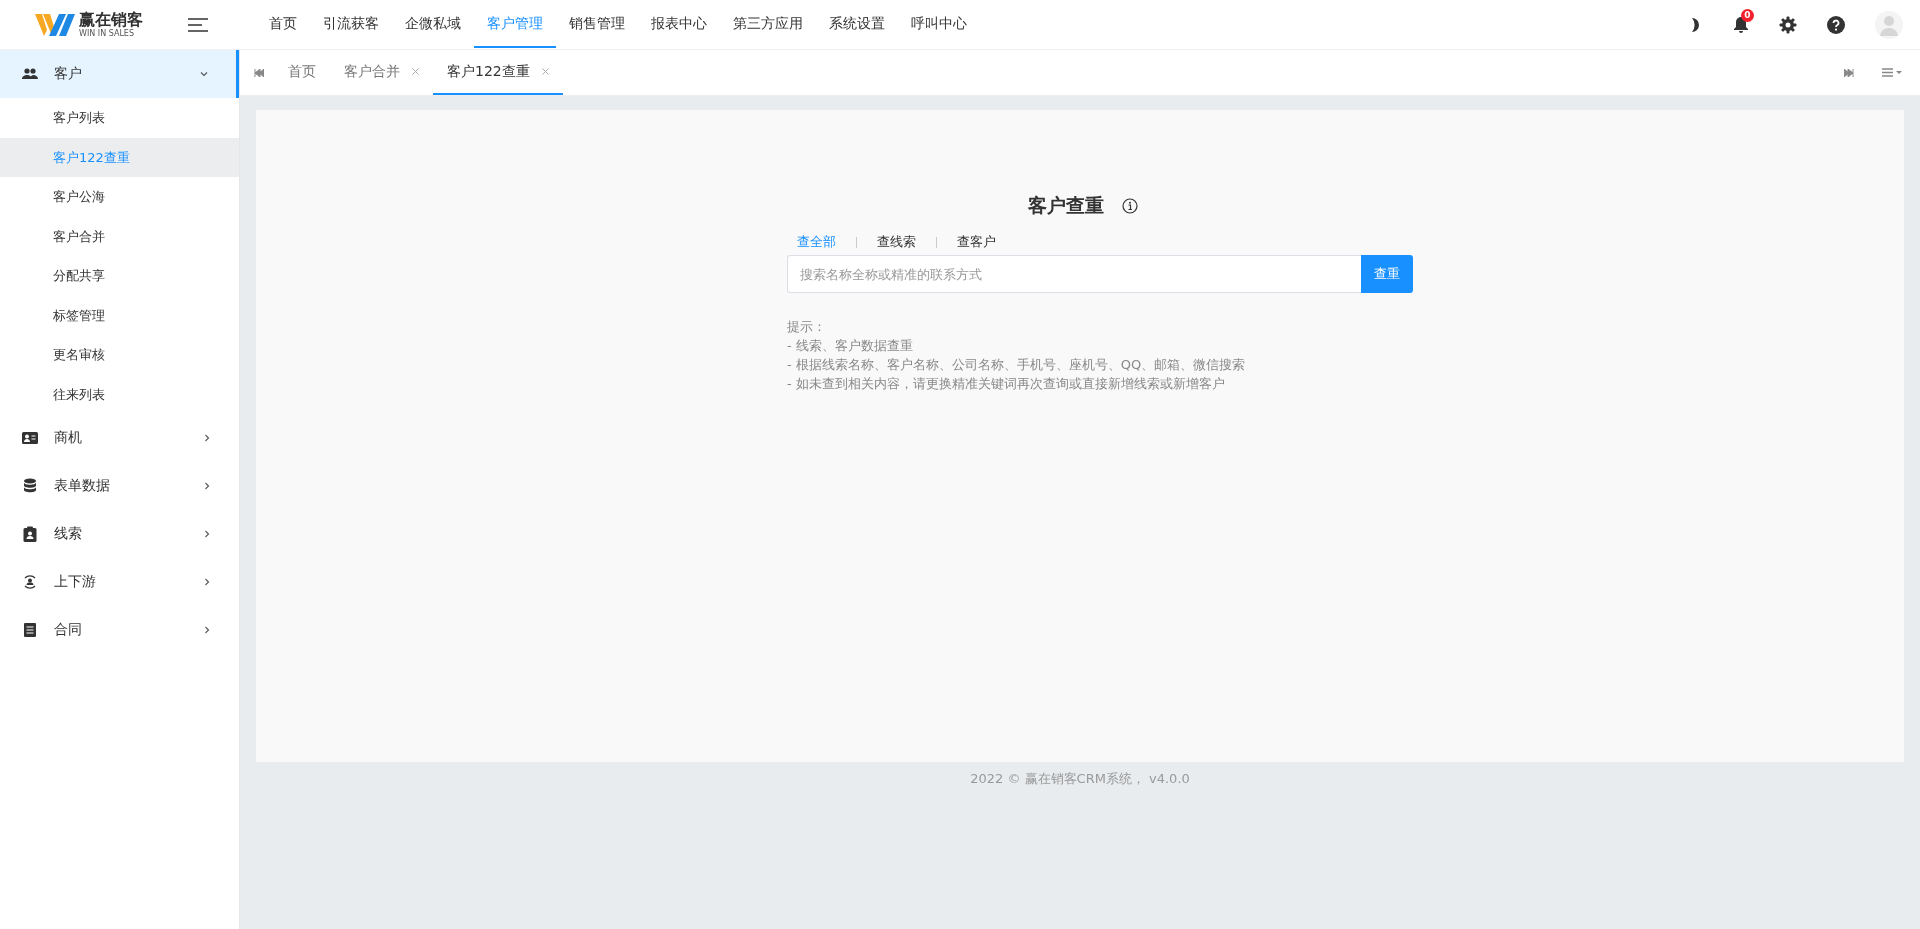 The image size is (1920, 929). I want to click on logo-brand-name: 赢在销客, so click(111, 19).